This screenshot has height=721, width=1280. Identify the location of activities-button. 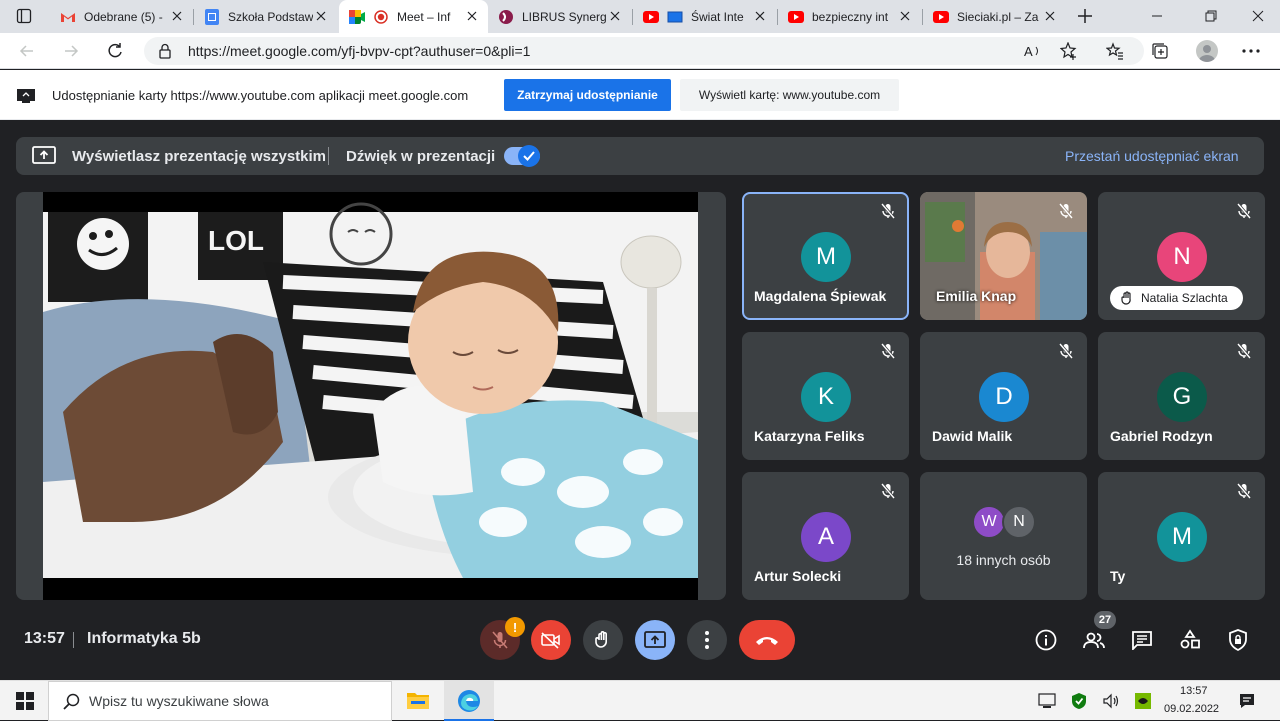
(1190, 640).